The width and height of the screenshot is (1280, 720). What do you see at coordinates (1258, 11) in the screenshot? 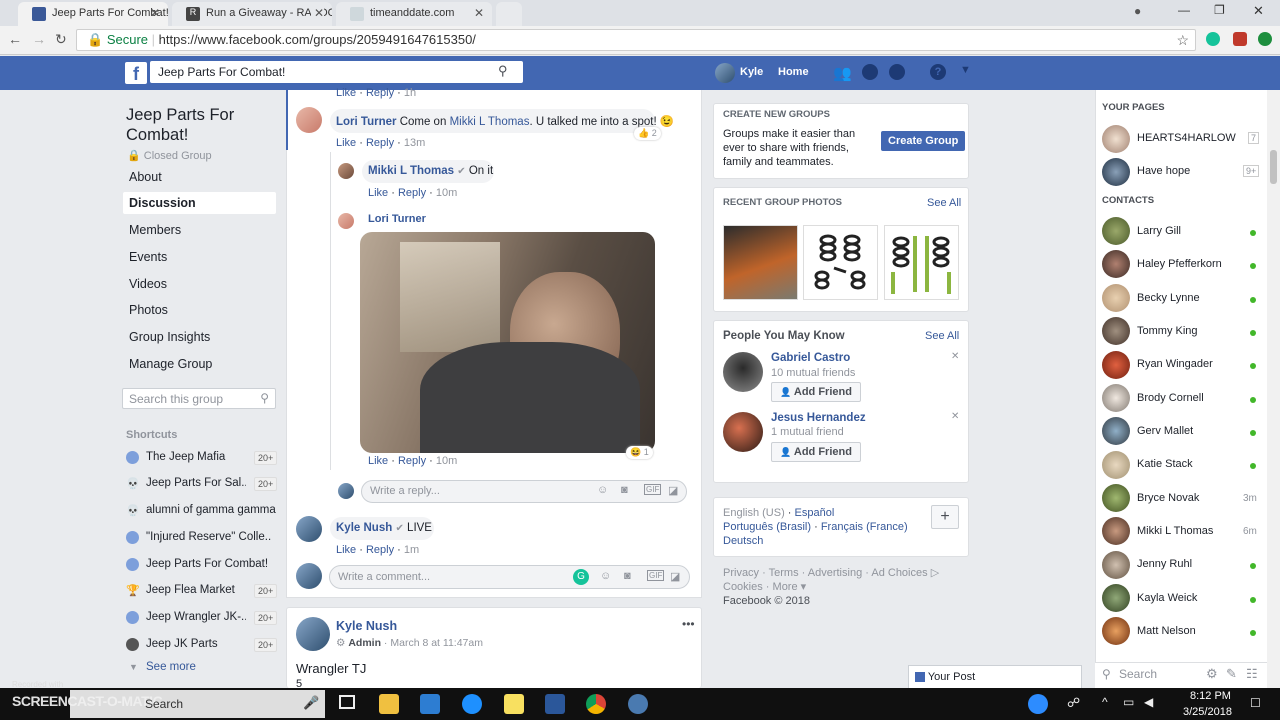
I see `close-window-icon: ✕` at bounding box center [1258, 11].